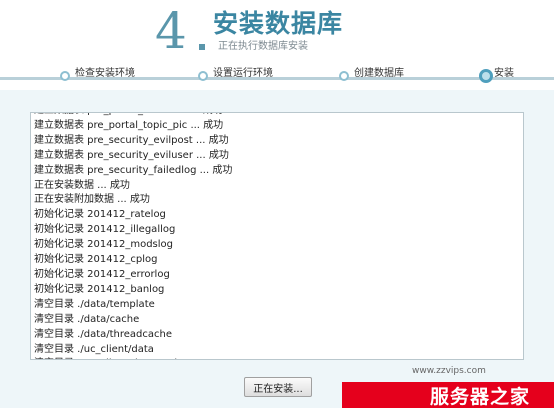 This screenshot has width=554, height=408. Describe the element at coordinates (94, 349) in the screenshot. I see `log-line: 清空目录 ./uc_client/data` at that location.